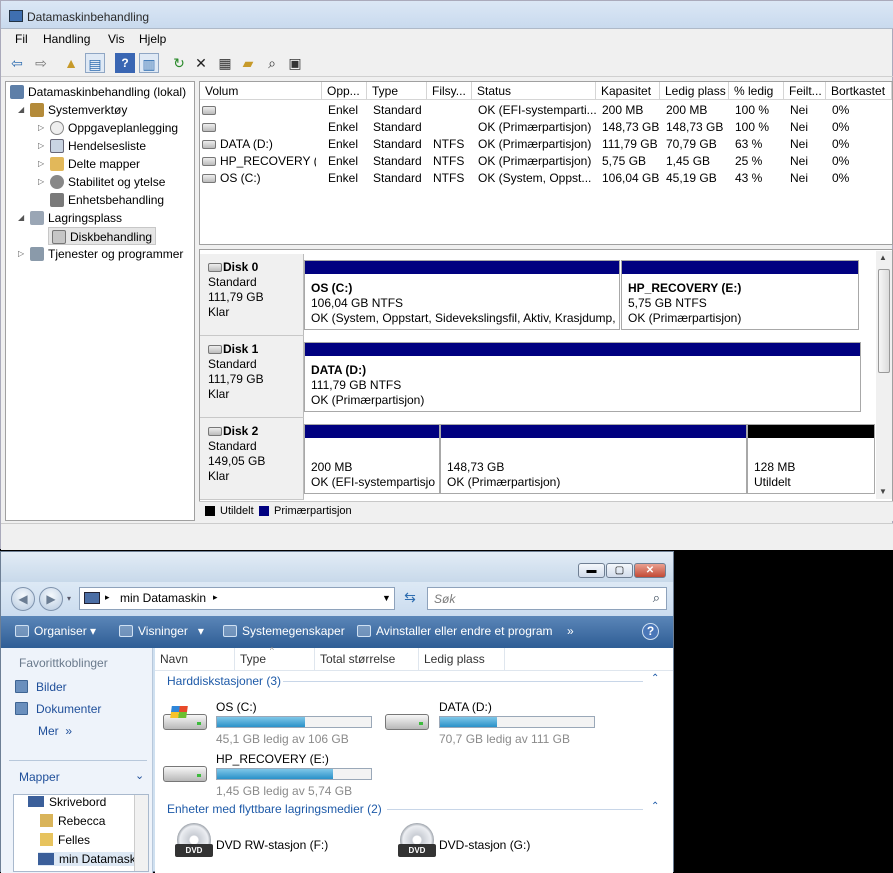  I want to click on drive-c-name: OS (C:), so click(236, 707).